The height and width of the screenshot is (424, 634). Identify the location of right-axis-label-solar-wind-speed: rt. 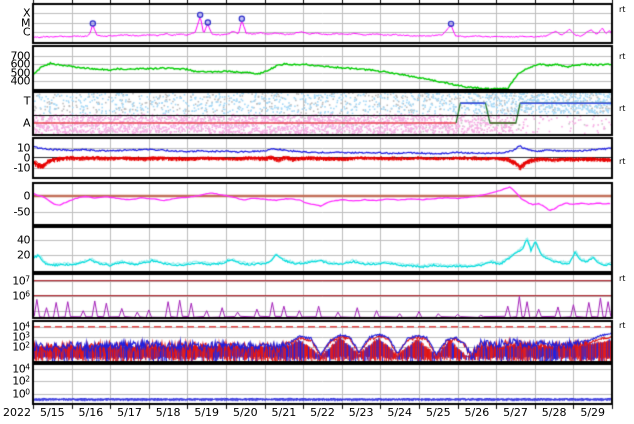
(622, 56).